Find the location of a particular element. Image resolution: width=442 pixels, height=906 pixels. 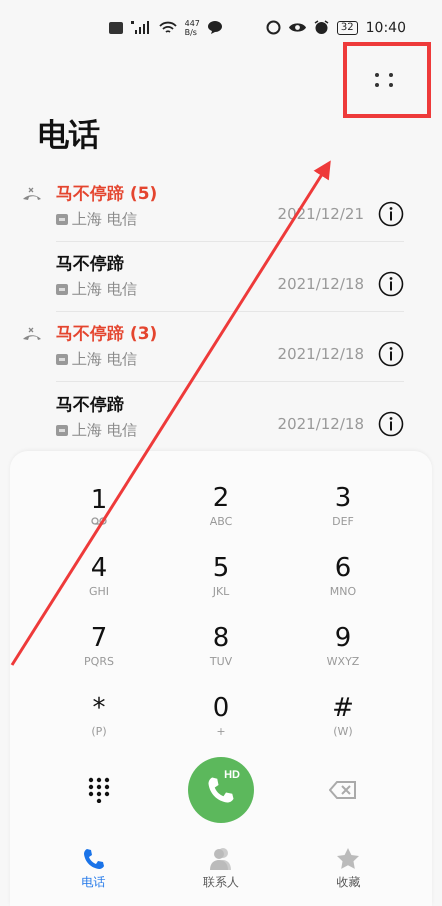

dial-key: 7 PQRS is located at coordinates (99, 645).